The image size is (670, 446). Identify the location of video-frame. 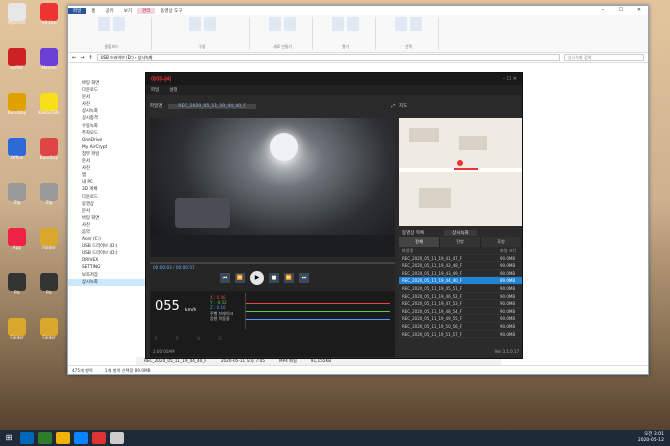
(272, 187).